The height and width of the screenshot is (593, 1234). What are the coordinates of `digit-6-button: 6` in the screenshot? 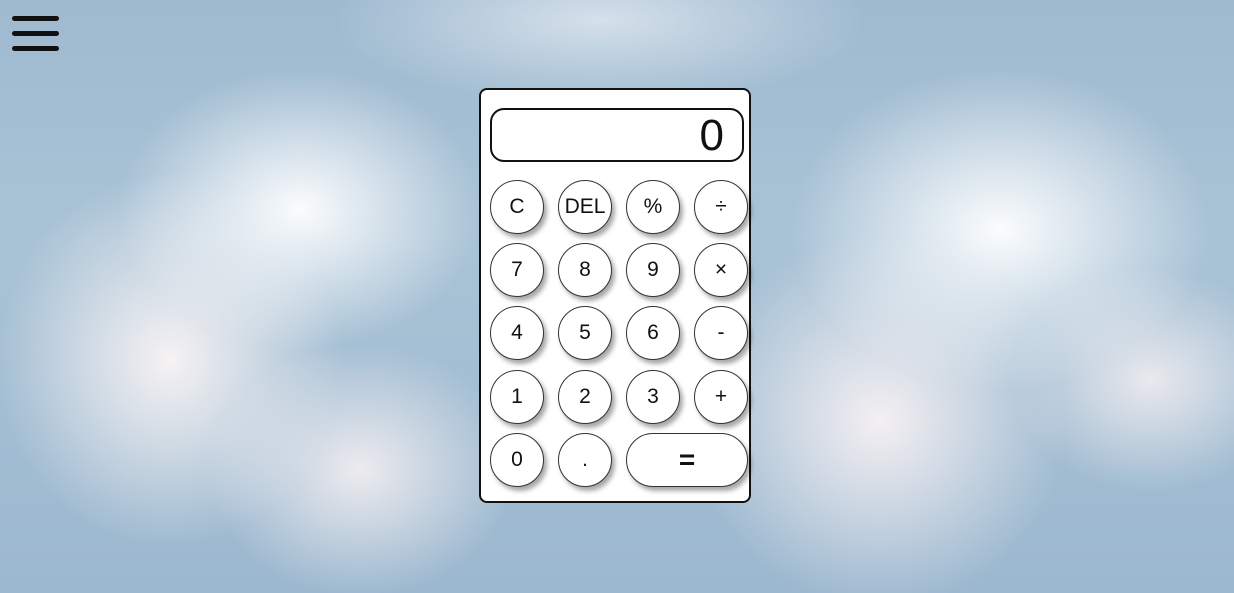 It's located at (653, 333).